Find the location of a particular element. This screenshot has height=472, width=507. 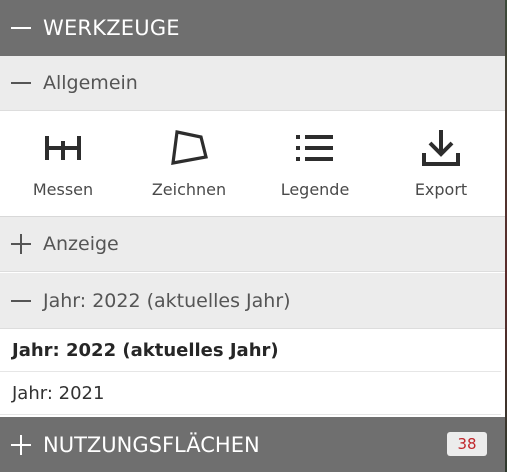

export-tool-label: Export is located at coordinates (441, 189).